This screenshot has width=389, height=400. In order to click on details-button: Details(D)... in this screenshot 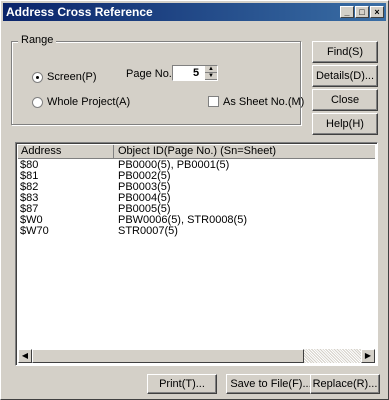, I will do `click(345, 76)`.